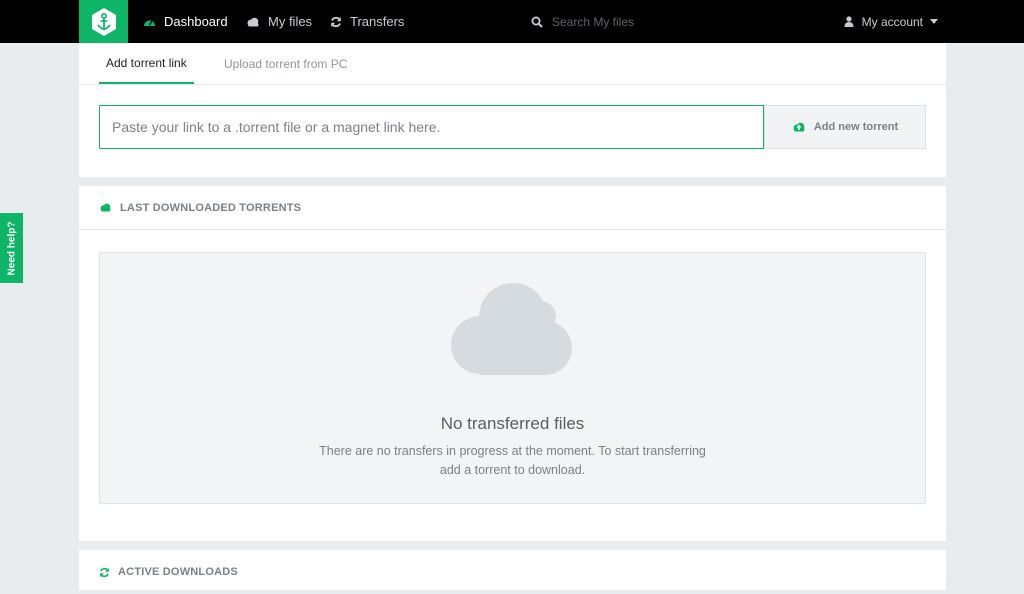 Image resolution: width=1024 pixels, height=594 pixels. I want to click on need-help-label: Need help?, so click(11, 248).